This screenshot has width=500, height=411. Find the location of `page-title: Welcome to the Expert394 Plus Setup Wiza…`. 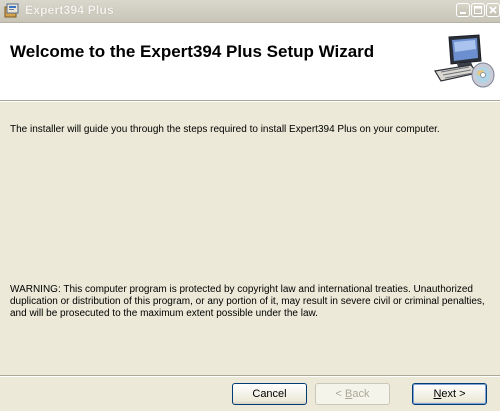

page-title: Welcome to the Expert394 Plus Setup Wiza… is located at coordinates (192, 51).